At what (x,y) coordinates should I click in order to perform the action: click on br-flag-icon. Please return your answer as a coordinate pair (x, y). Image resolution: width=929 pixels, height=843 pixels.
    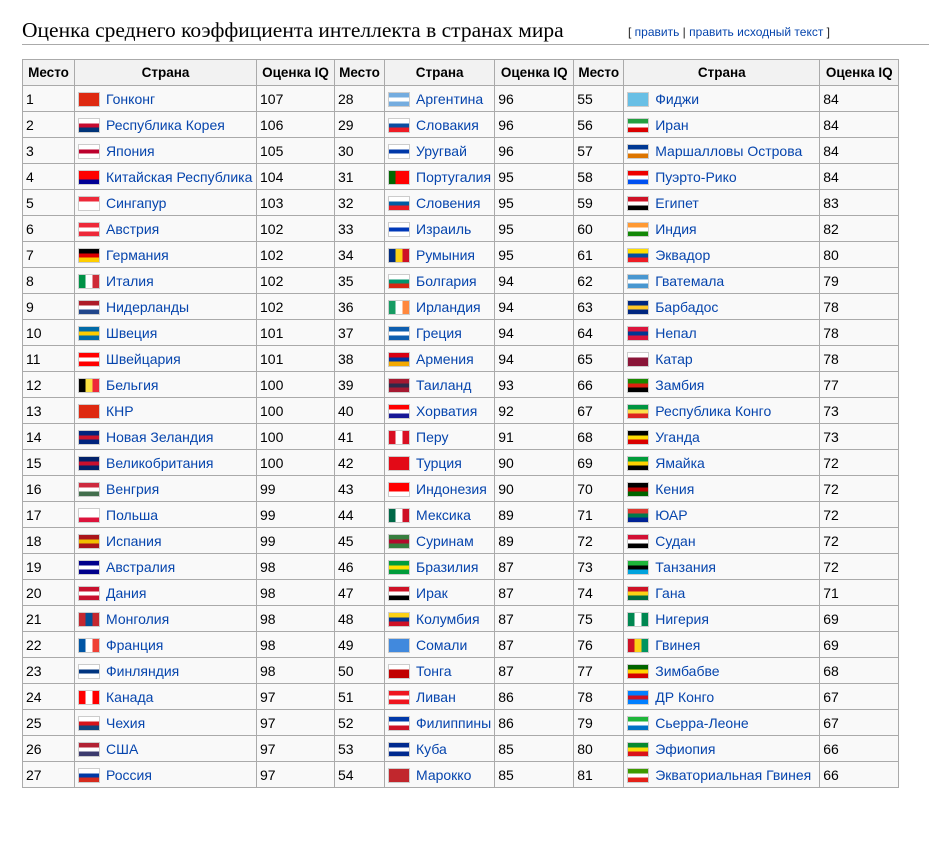
    Looking at the image, I should click on (399, 567).